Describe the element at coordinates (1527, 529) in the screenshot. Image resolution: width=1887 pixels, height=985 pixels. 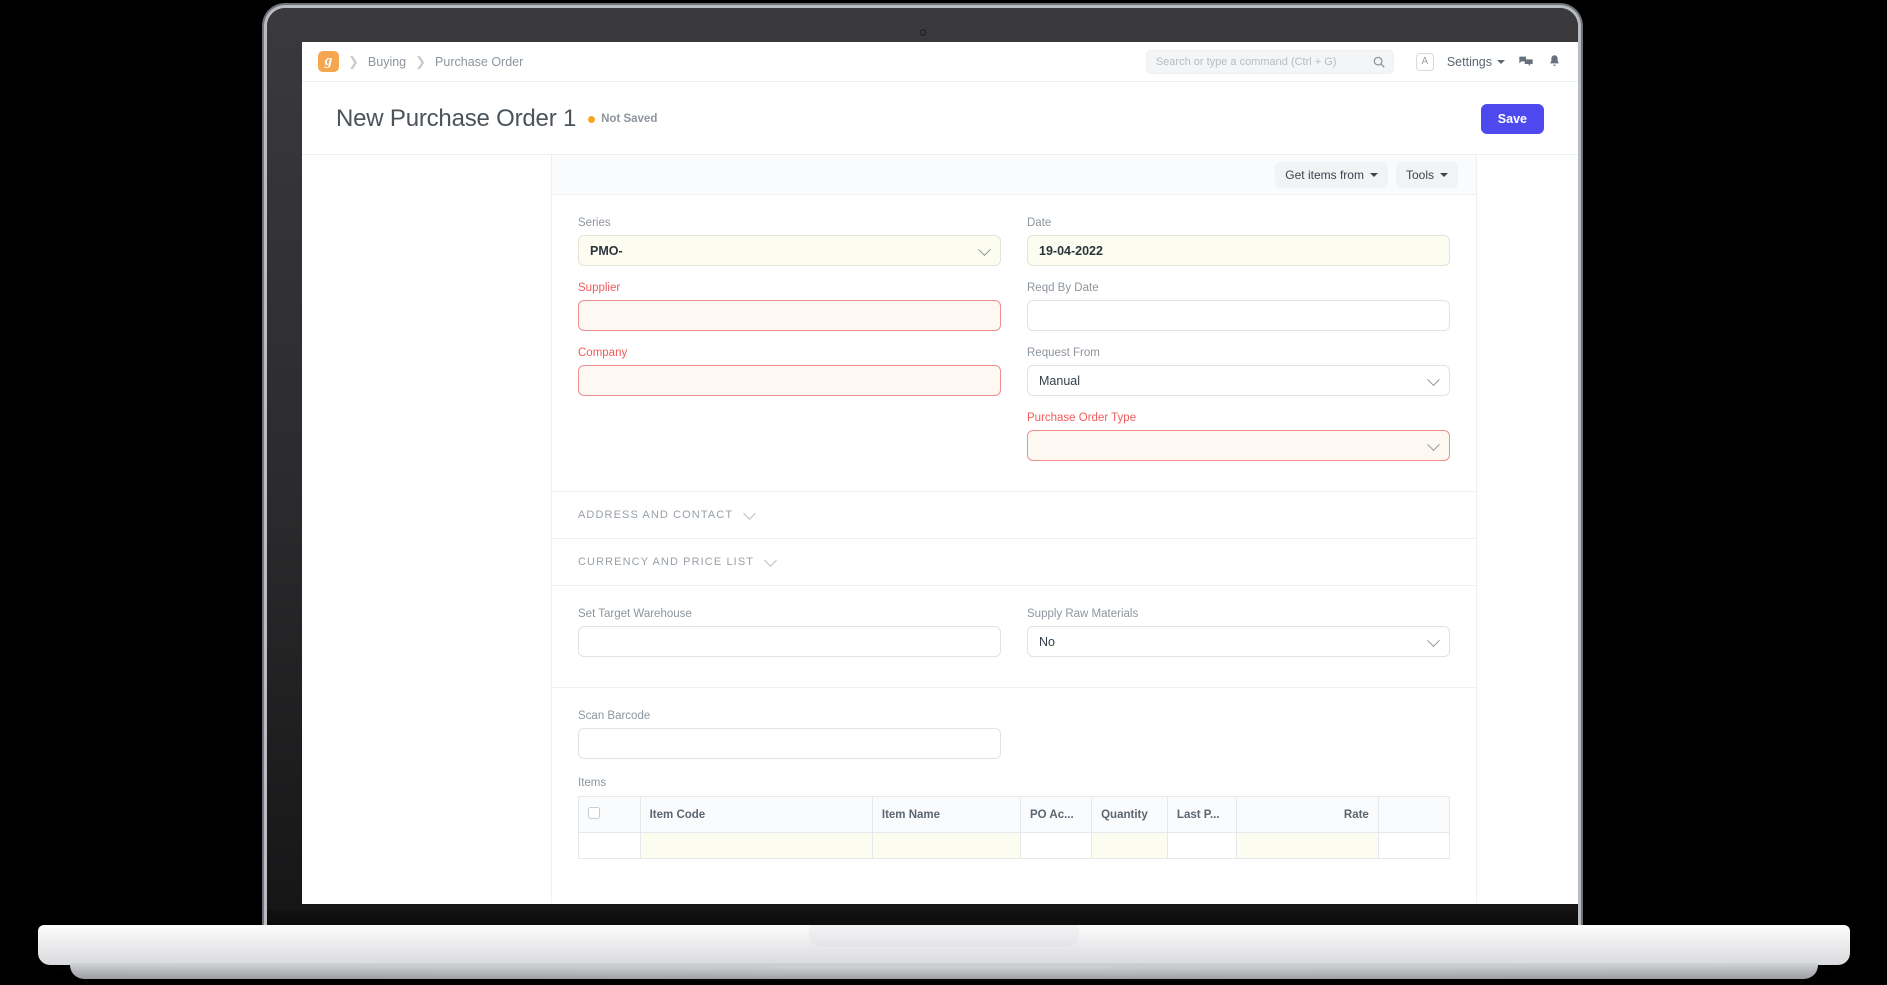
I see `right-rail` at that location.